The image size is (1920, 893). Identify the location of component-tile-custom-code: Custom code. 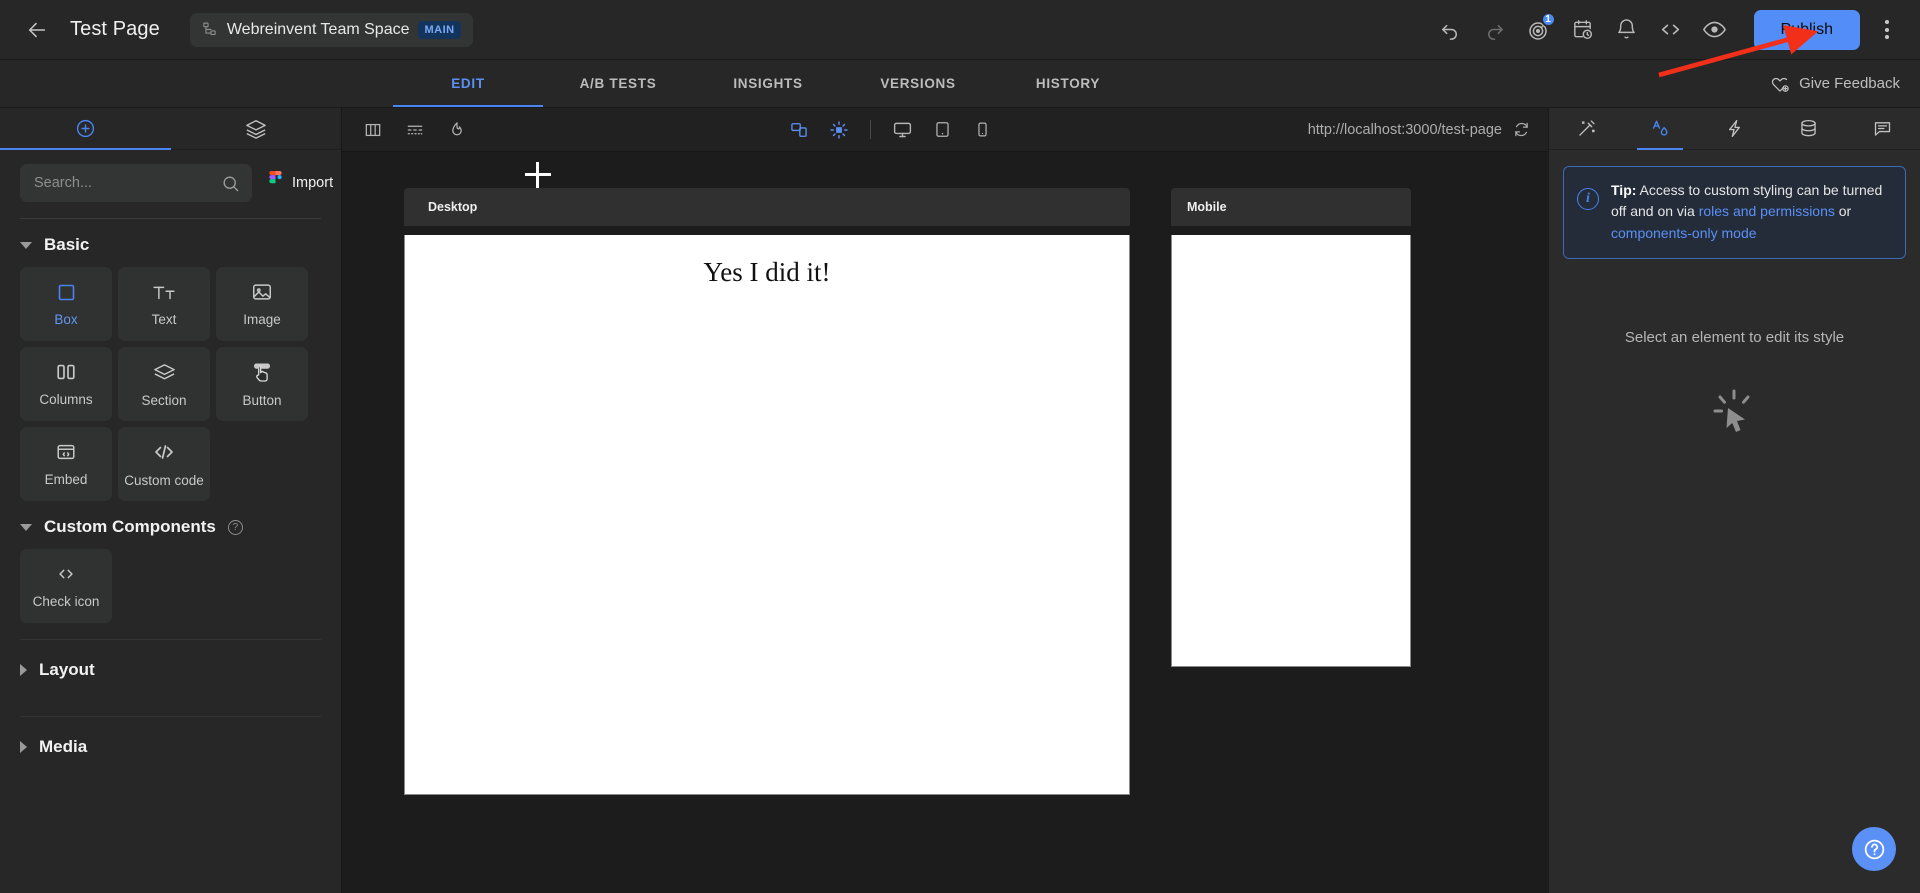
(164, 464).